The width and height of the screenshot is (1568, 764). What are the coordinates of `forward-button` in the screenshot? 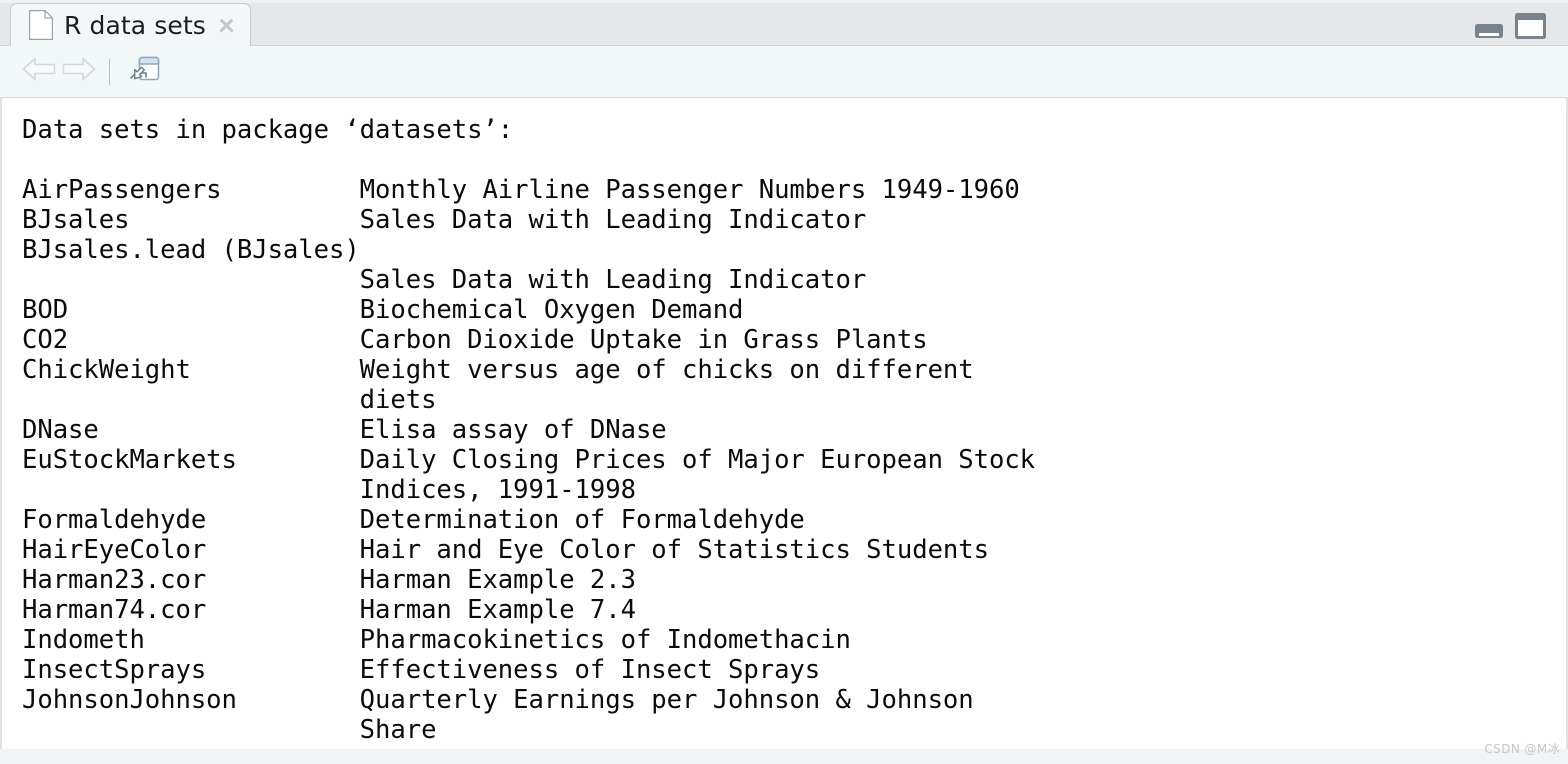 It's located at (79, 72).